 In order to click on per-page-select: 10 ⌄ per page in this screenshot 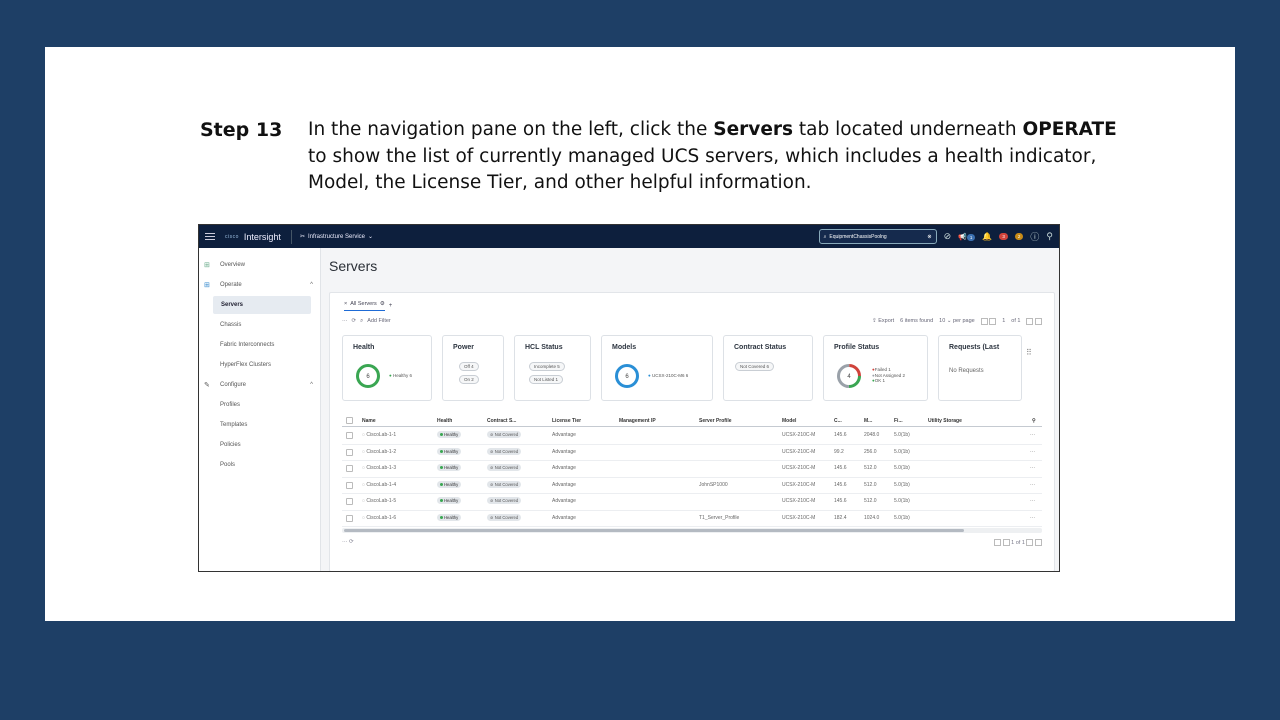, I will do `click(957, 321)`.